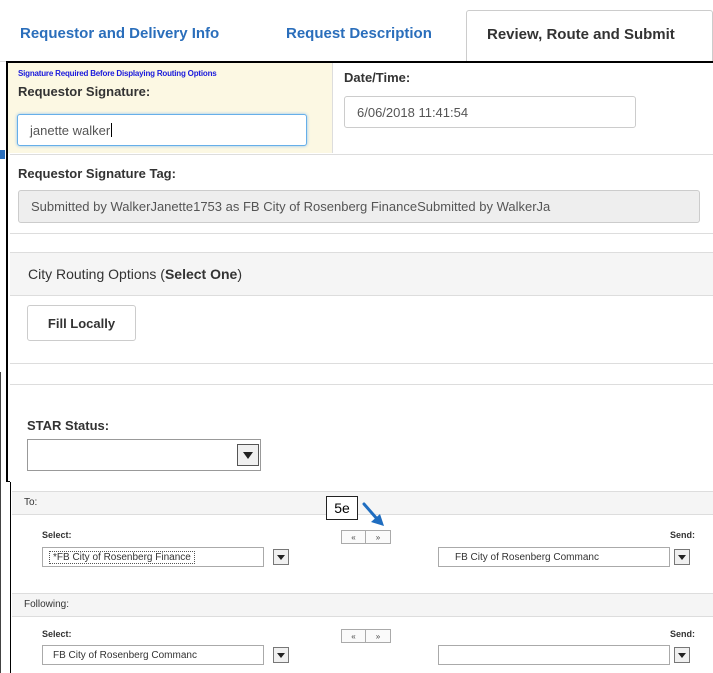  Describe the element at coordinates (554, 557) in the screenshot. I see `to-send-dropdown: FB City of Rosenberg Commanc` at that location.